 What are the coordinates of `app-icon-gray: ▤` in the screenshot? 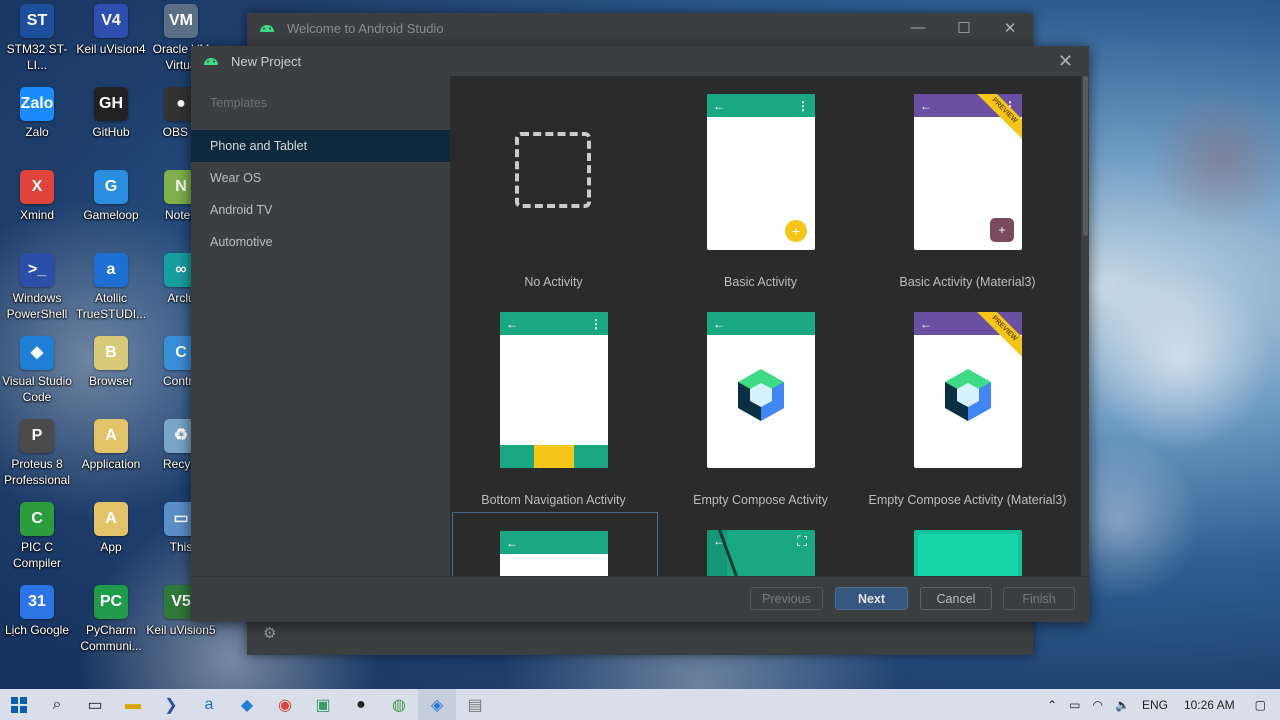 It's located at (475, 704).